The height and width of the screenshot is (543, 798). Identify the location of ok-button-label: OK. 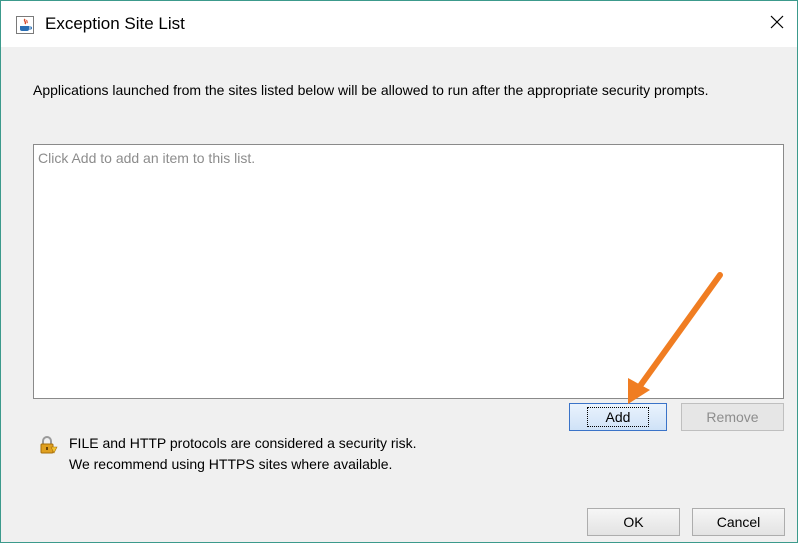
(633, 522).